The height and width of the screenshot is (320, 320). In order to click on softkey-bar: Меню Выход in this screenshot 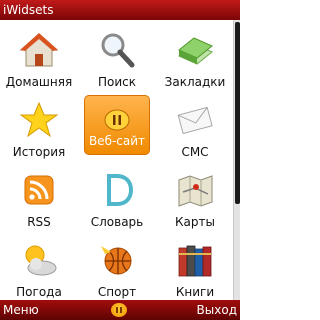, I will do `click(120, 310)`.